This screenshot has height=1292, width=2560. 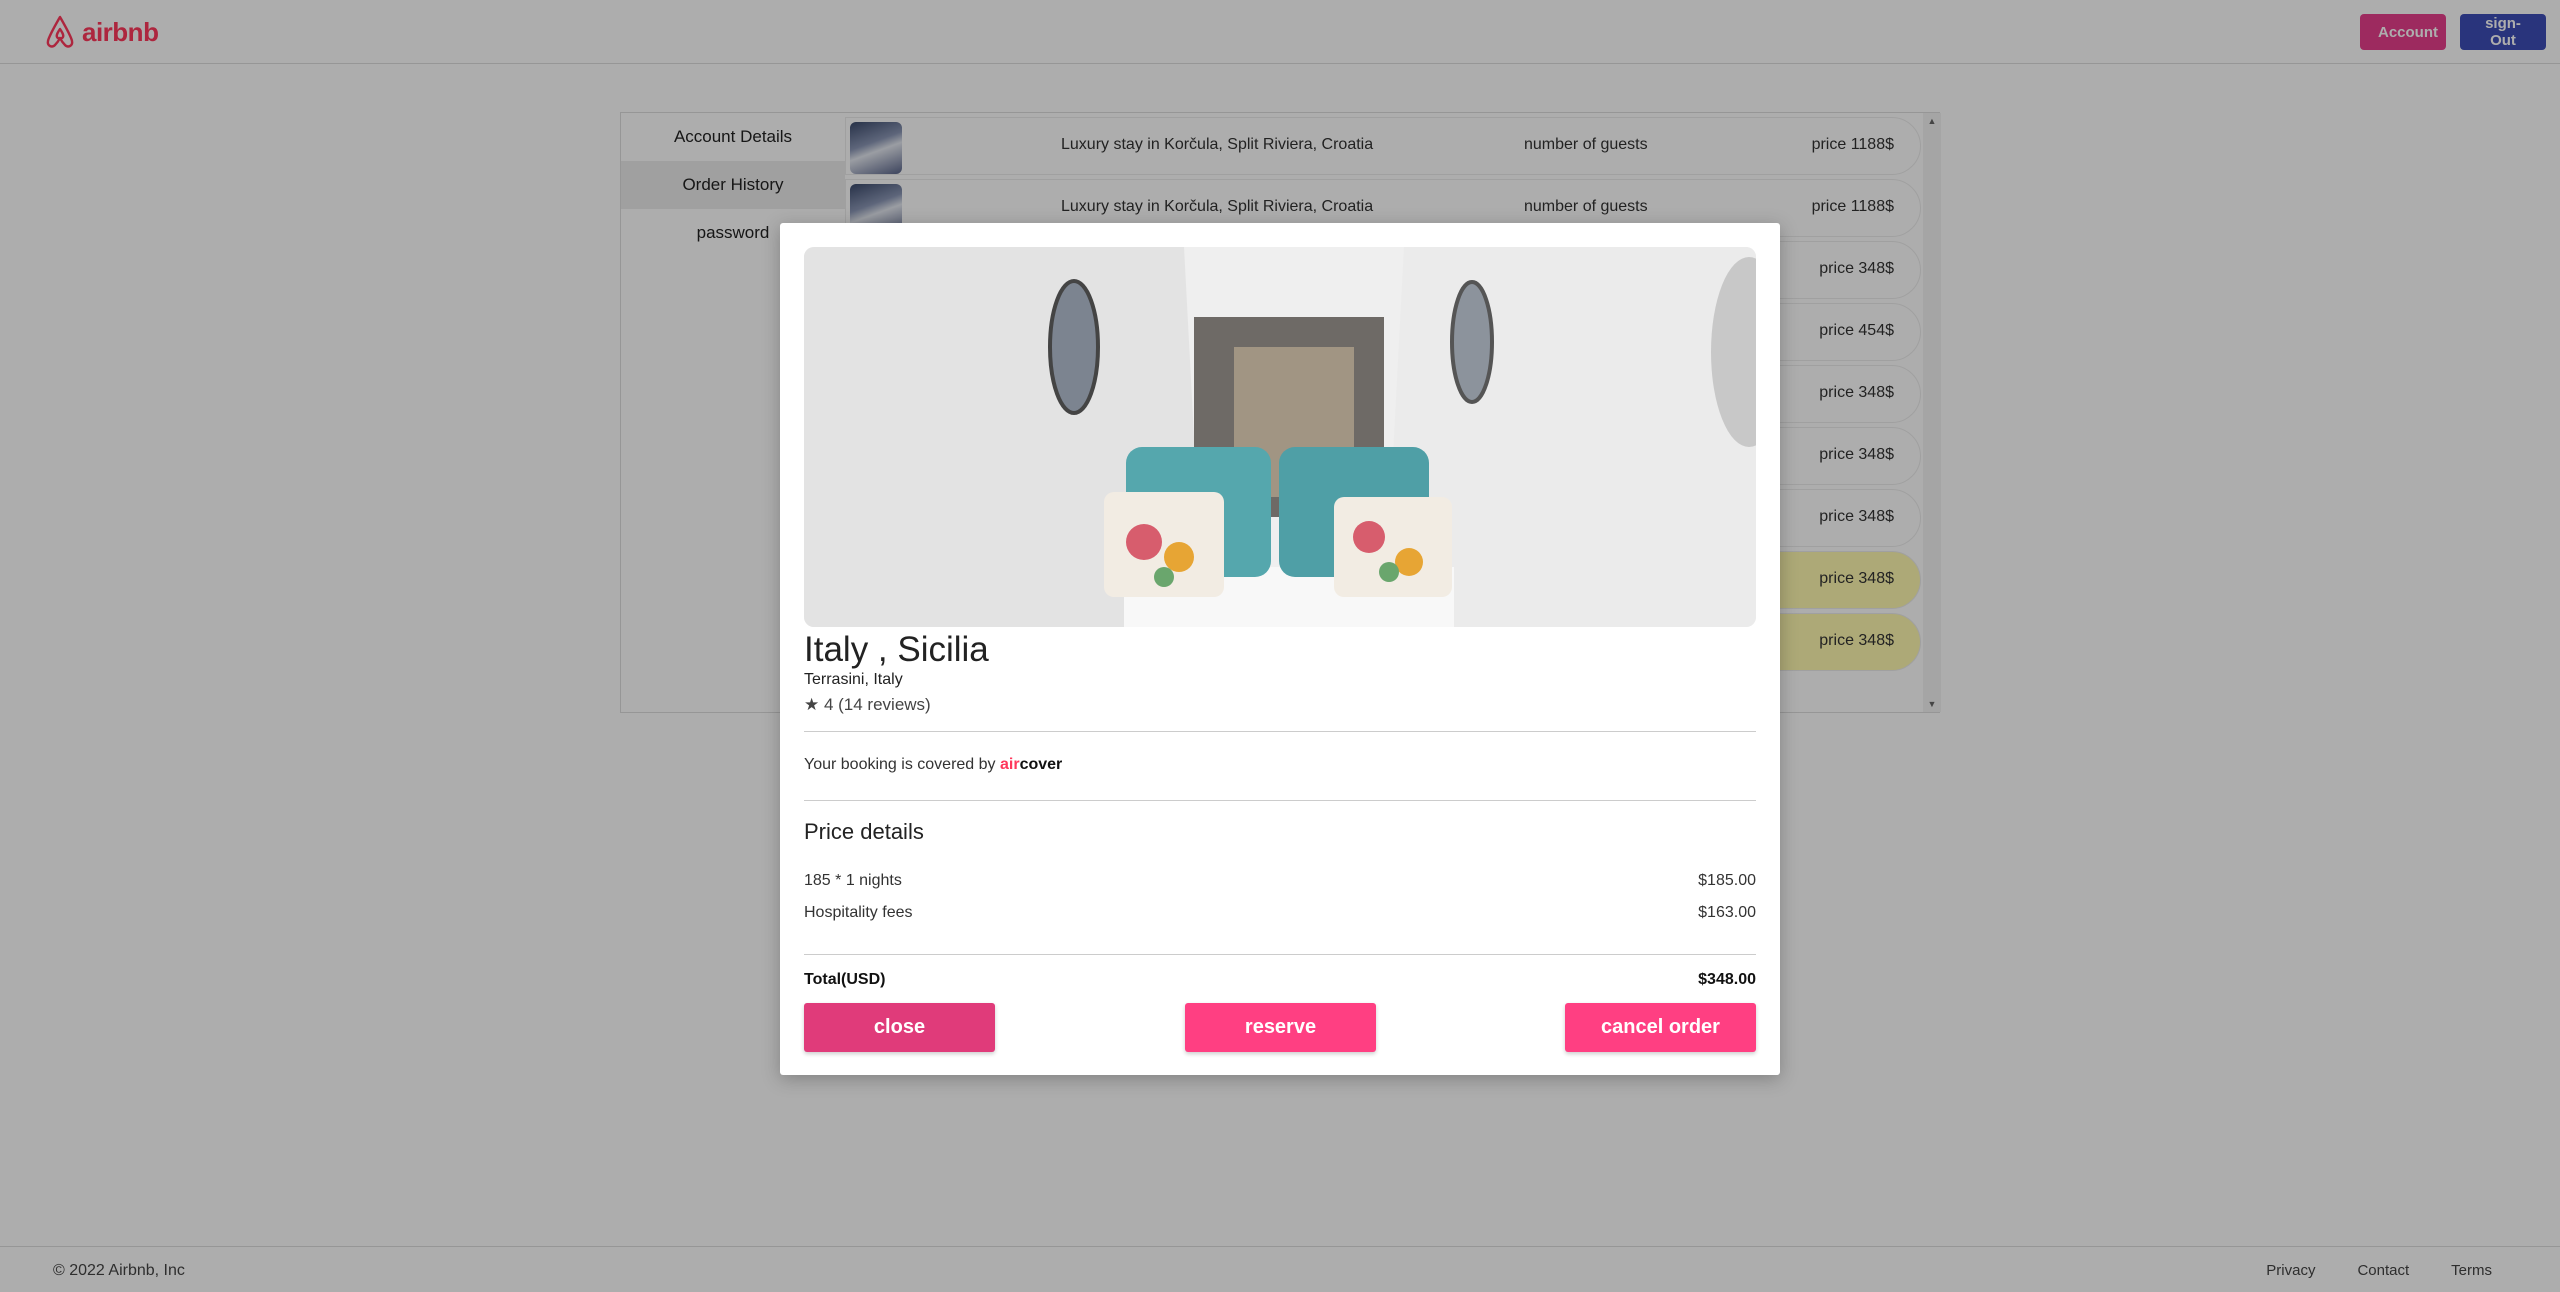 What do you see at coordinates (1280, 437) in the screenshot?
I see `listing-photo` at bounding box center [1280, 437].